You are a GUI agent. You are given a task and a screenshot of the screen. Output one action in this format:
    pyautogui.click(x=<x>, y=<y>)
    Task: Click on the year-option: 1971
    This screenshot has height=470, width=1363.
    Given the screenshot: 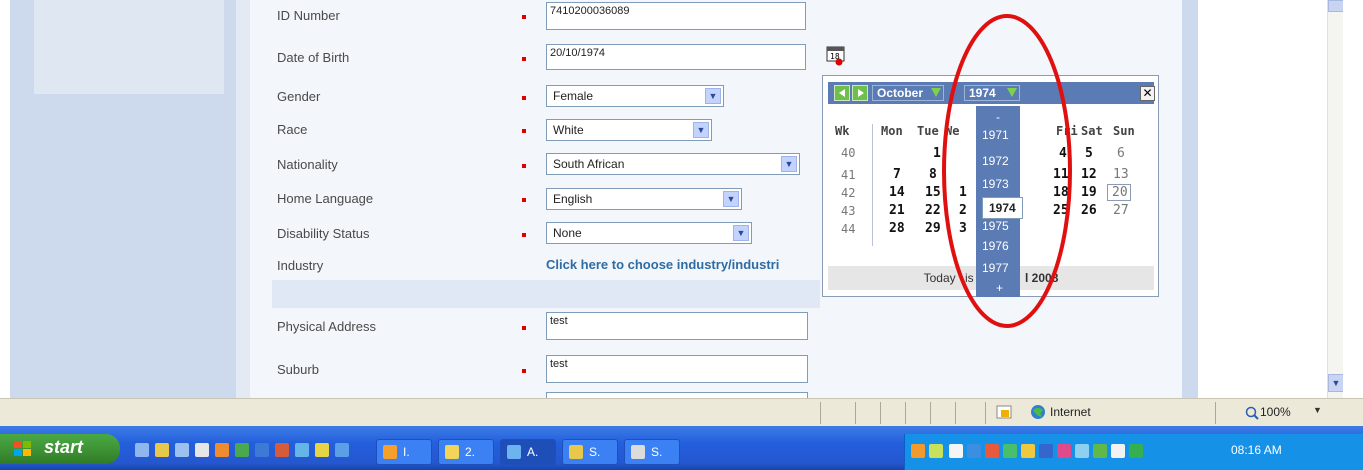 What is the action you would take?
    pyautogui.click(x=995, y=135)
    